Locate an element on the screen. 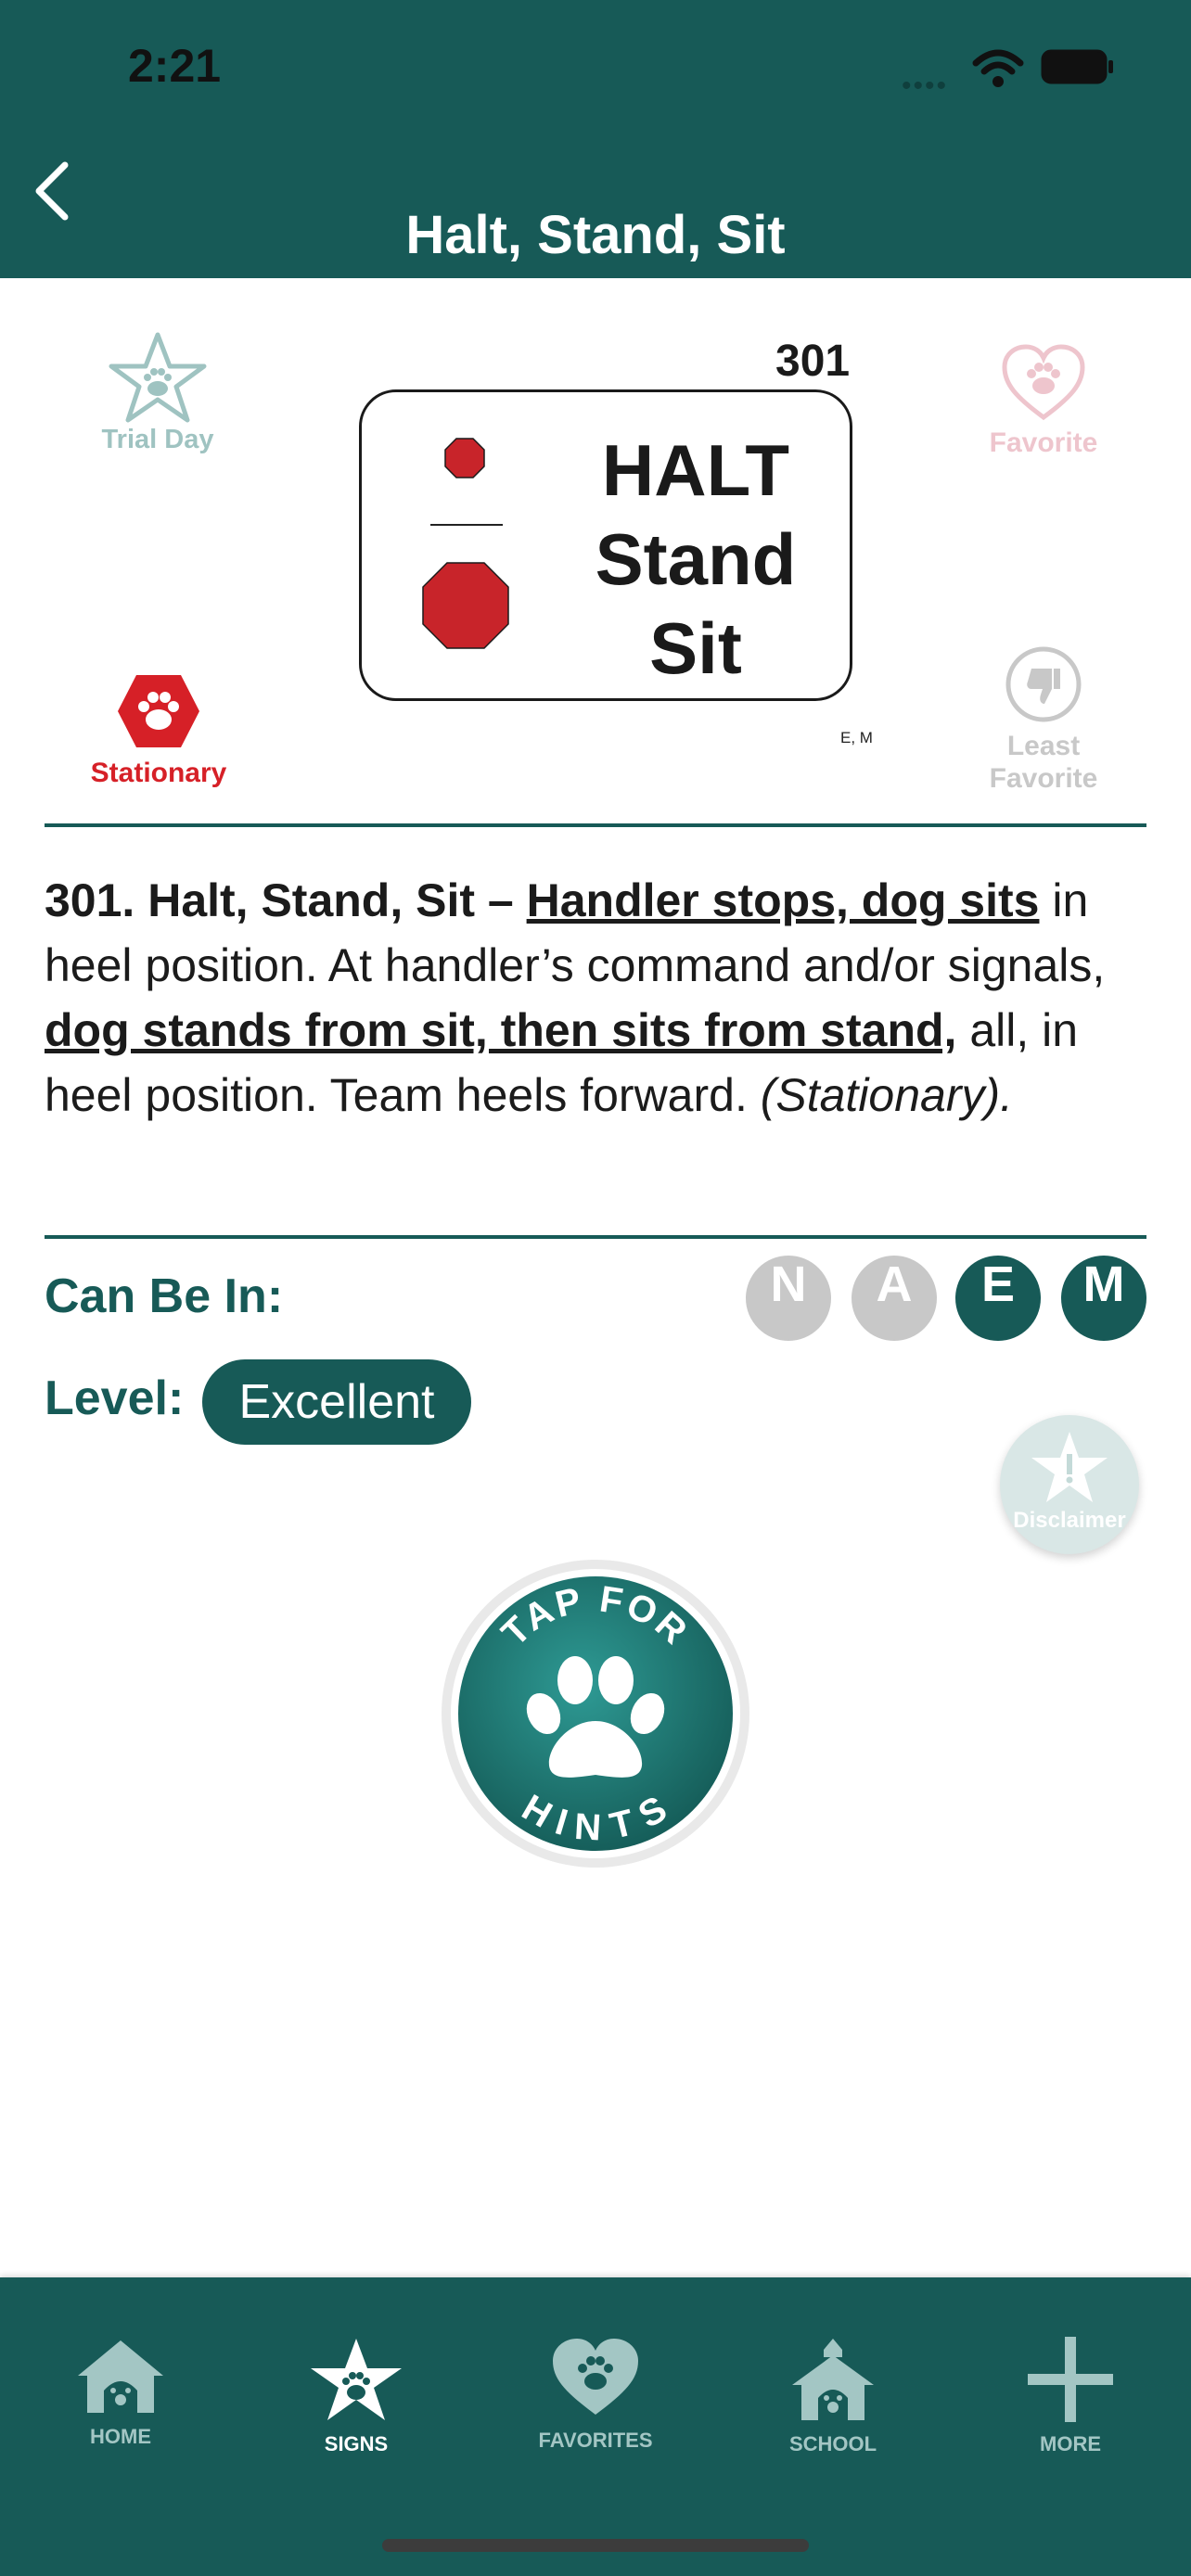 The image size is (1191, 2576). trial-day-label: Trial Day is located at coordinates (157, 440).